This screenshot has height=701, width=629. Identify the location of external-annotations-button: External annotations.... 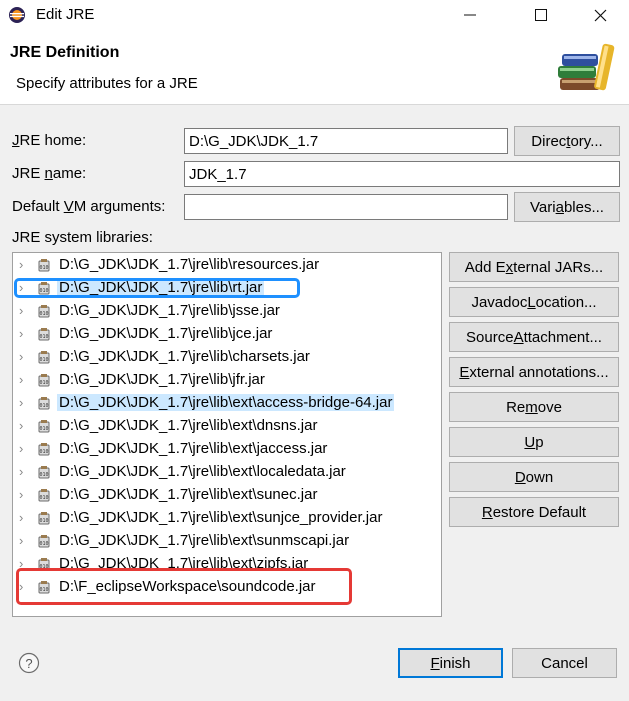
(534, 372).